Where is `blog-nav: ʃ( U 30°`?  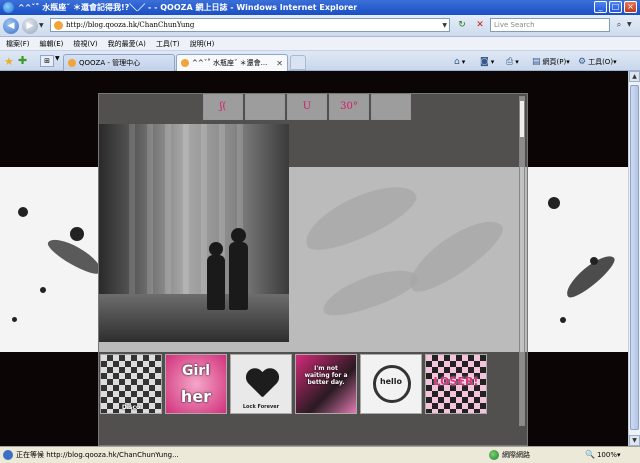 blog-nav: ʃ( U 30° is located at coordinates (307, 107).